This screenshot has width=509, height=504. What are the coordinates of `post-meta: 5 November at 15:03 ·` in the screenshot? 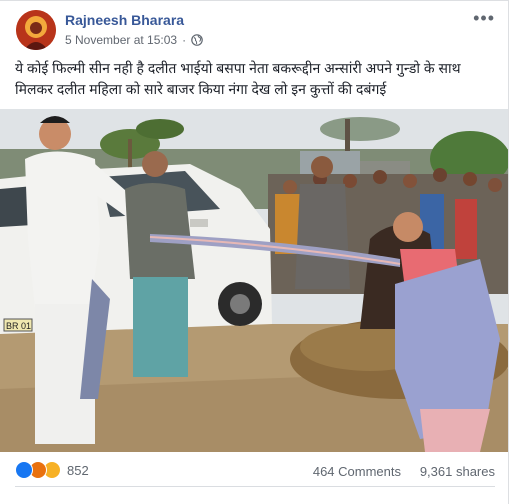 It's located at (134, 40).